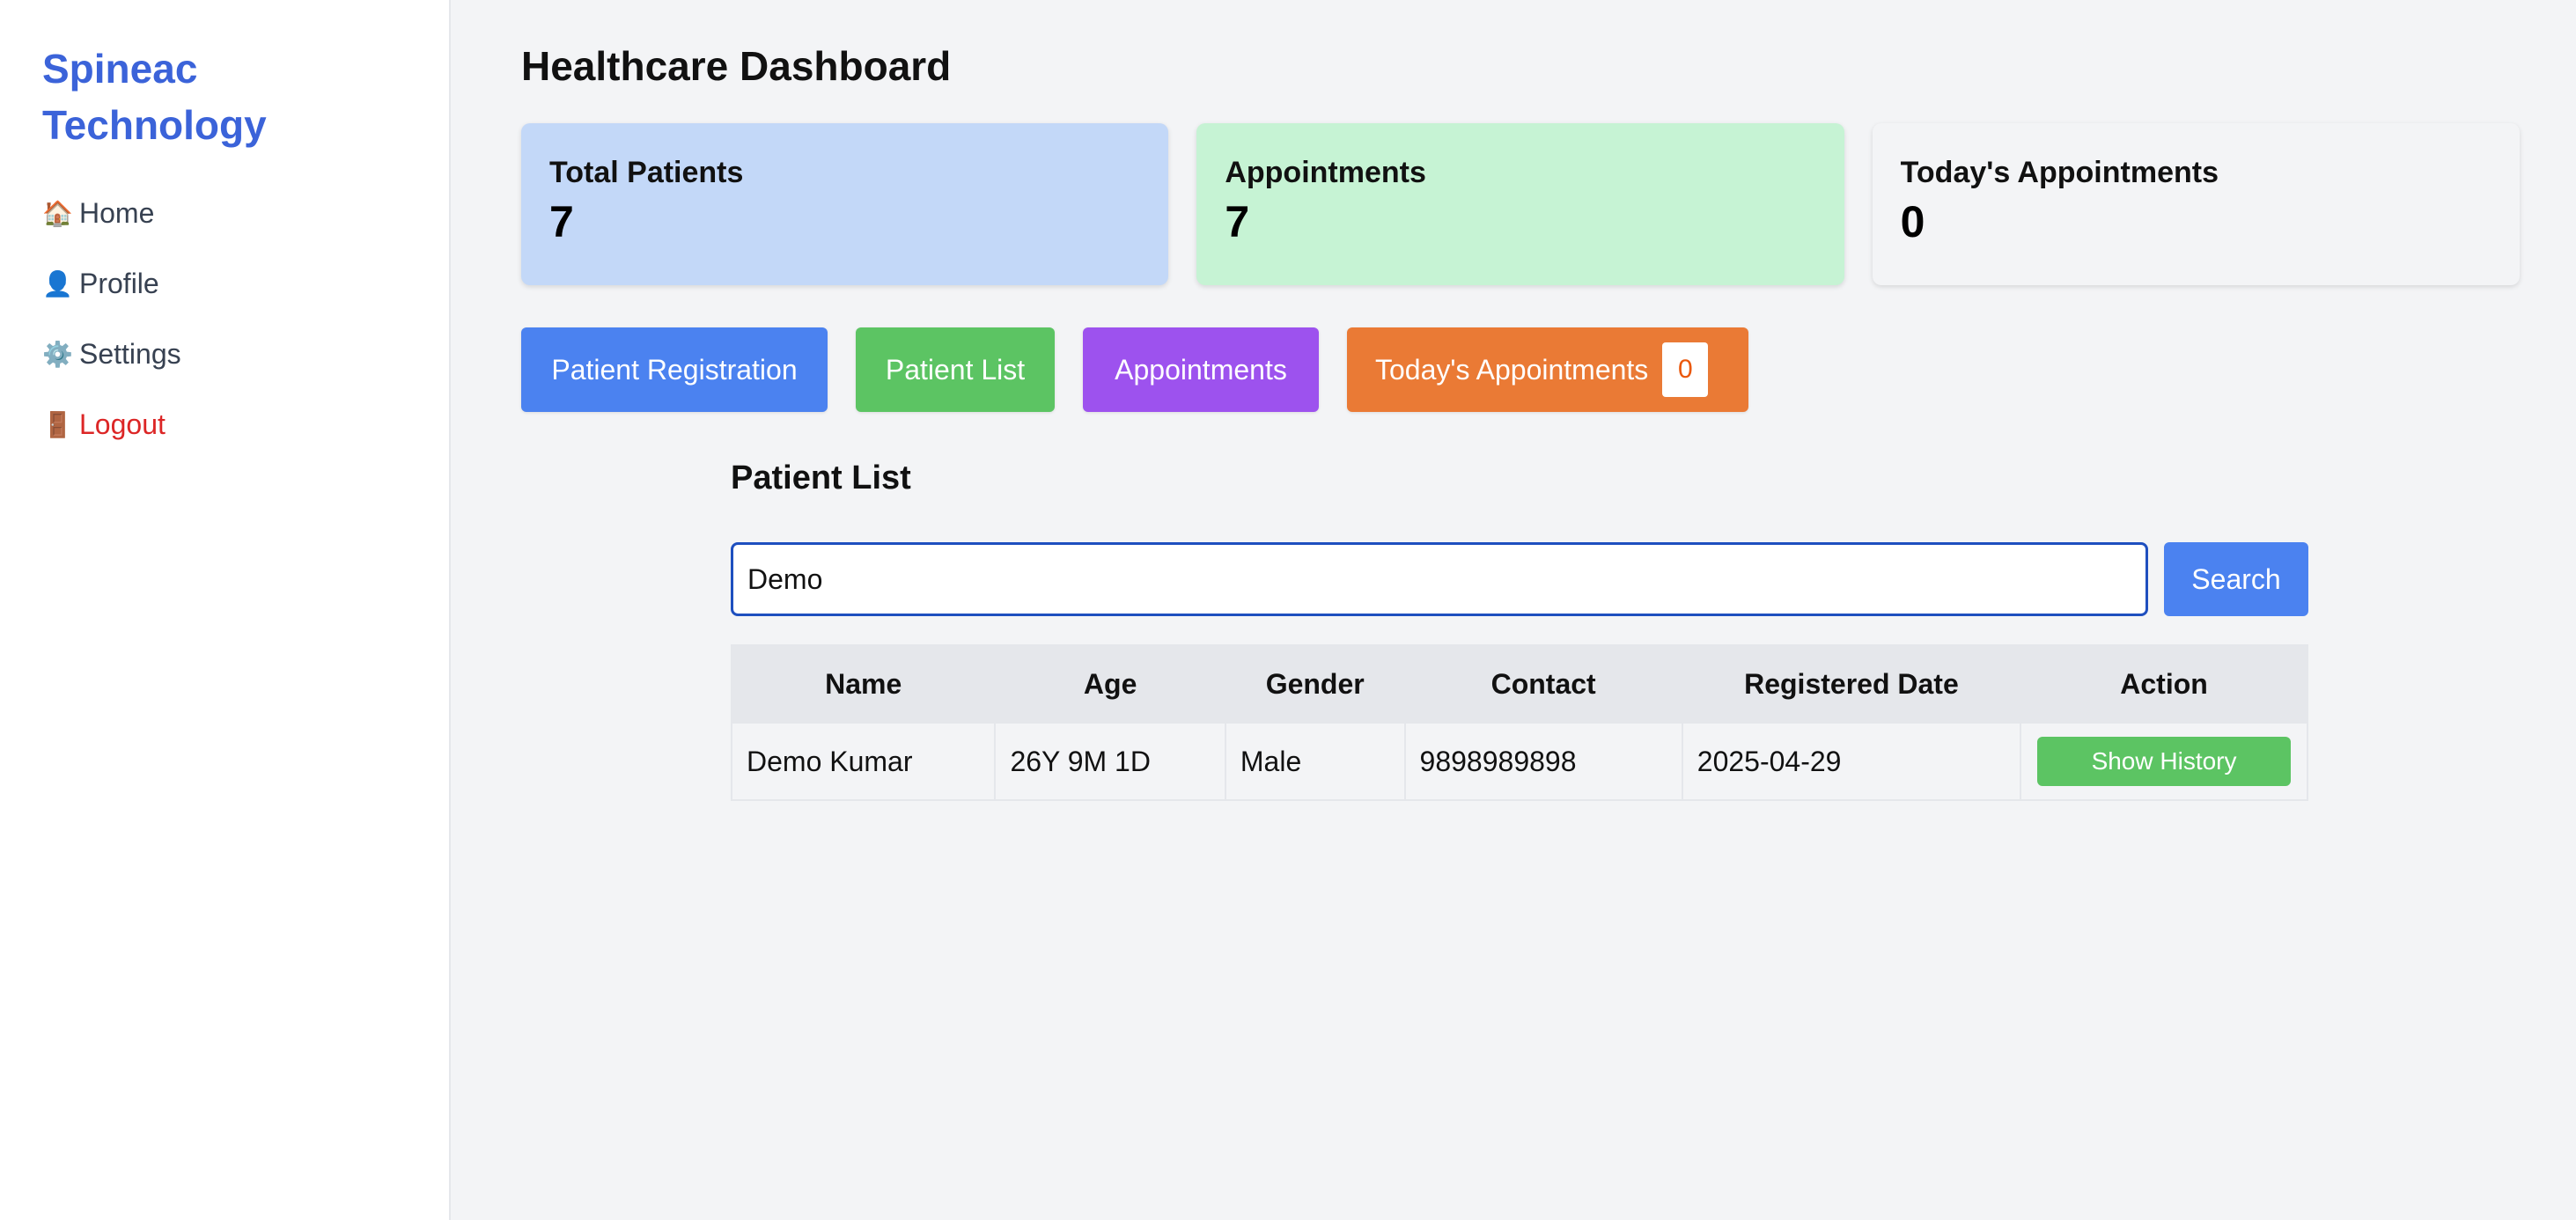 The image size is (2576, 1220). Describe the element at coordinates (1543, 684) in the screenshot. I see `column-header-contact: Contact` at that location.